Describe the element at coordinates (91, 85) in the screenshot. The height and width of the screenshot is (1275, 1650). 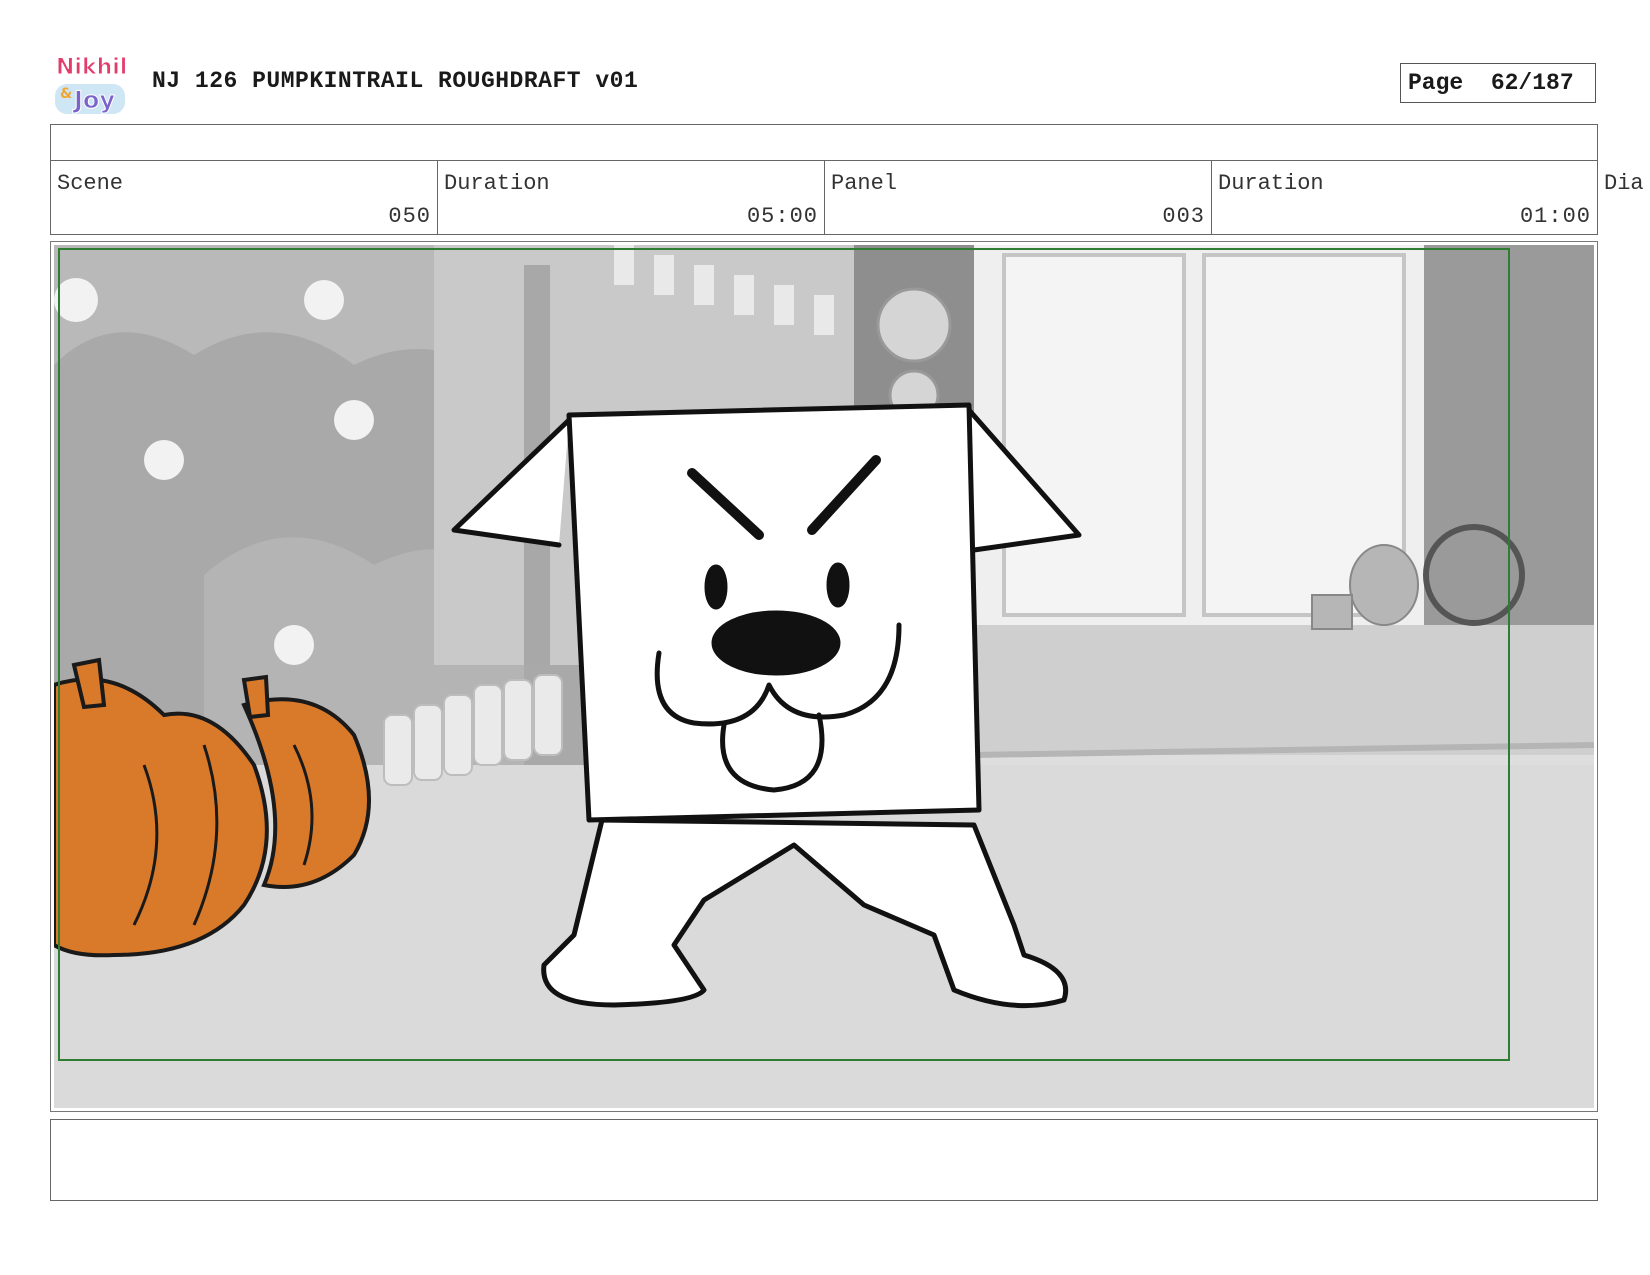
I see `nikhil-and-joy-logo: Nikhil & Joy` at that location.